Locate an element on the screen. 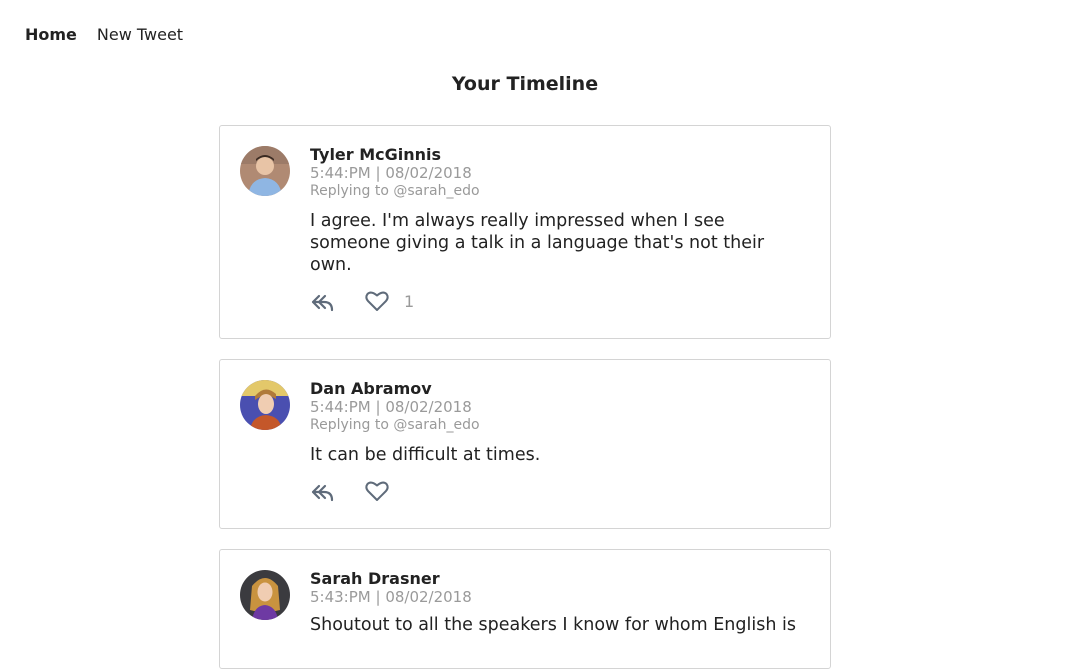  like-count: 1 is located at coordinates (409, 301).